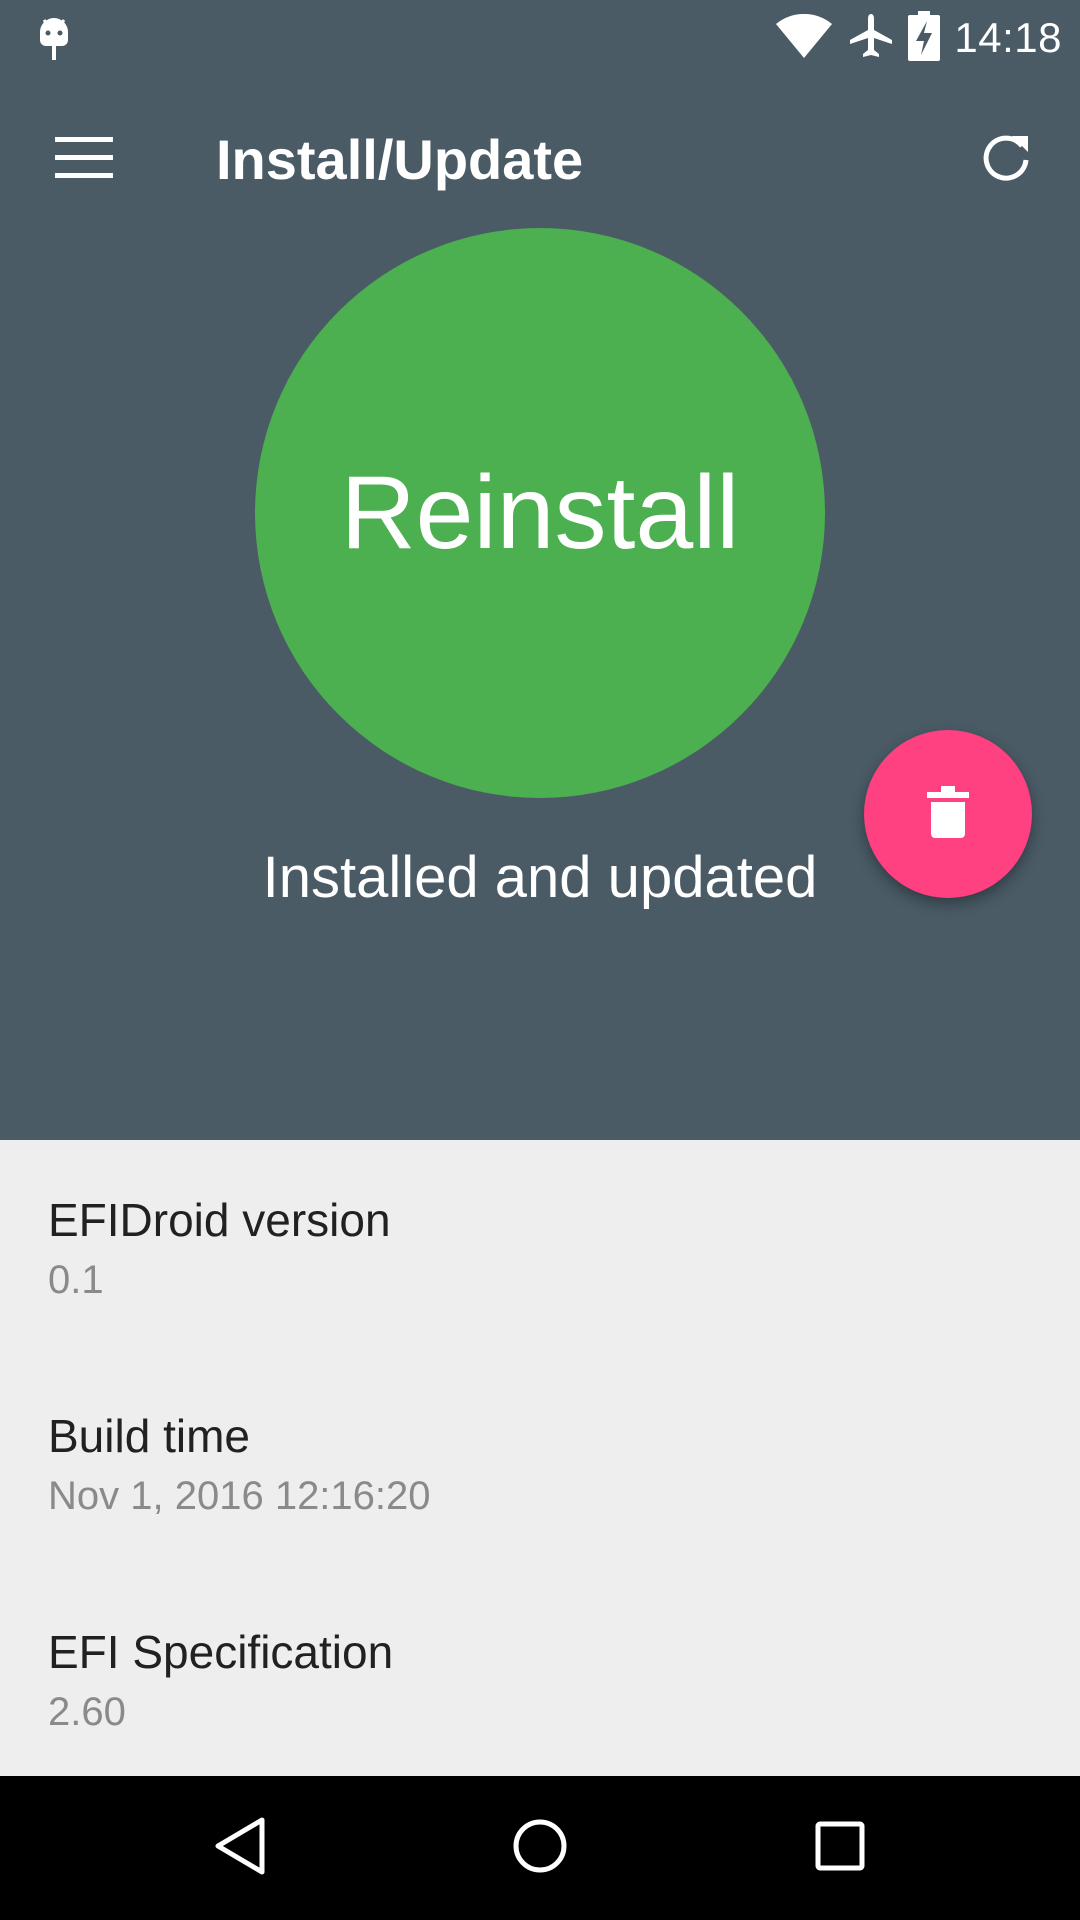 This screenshot has height=1920, width=1080. I want to click on navigation-bar, so click(540, 1848).